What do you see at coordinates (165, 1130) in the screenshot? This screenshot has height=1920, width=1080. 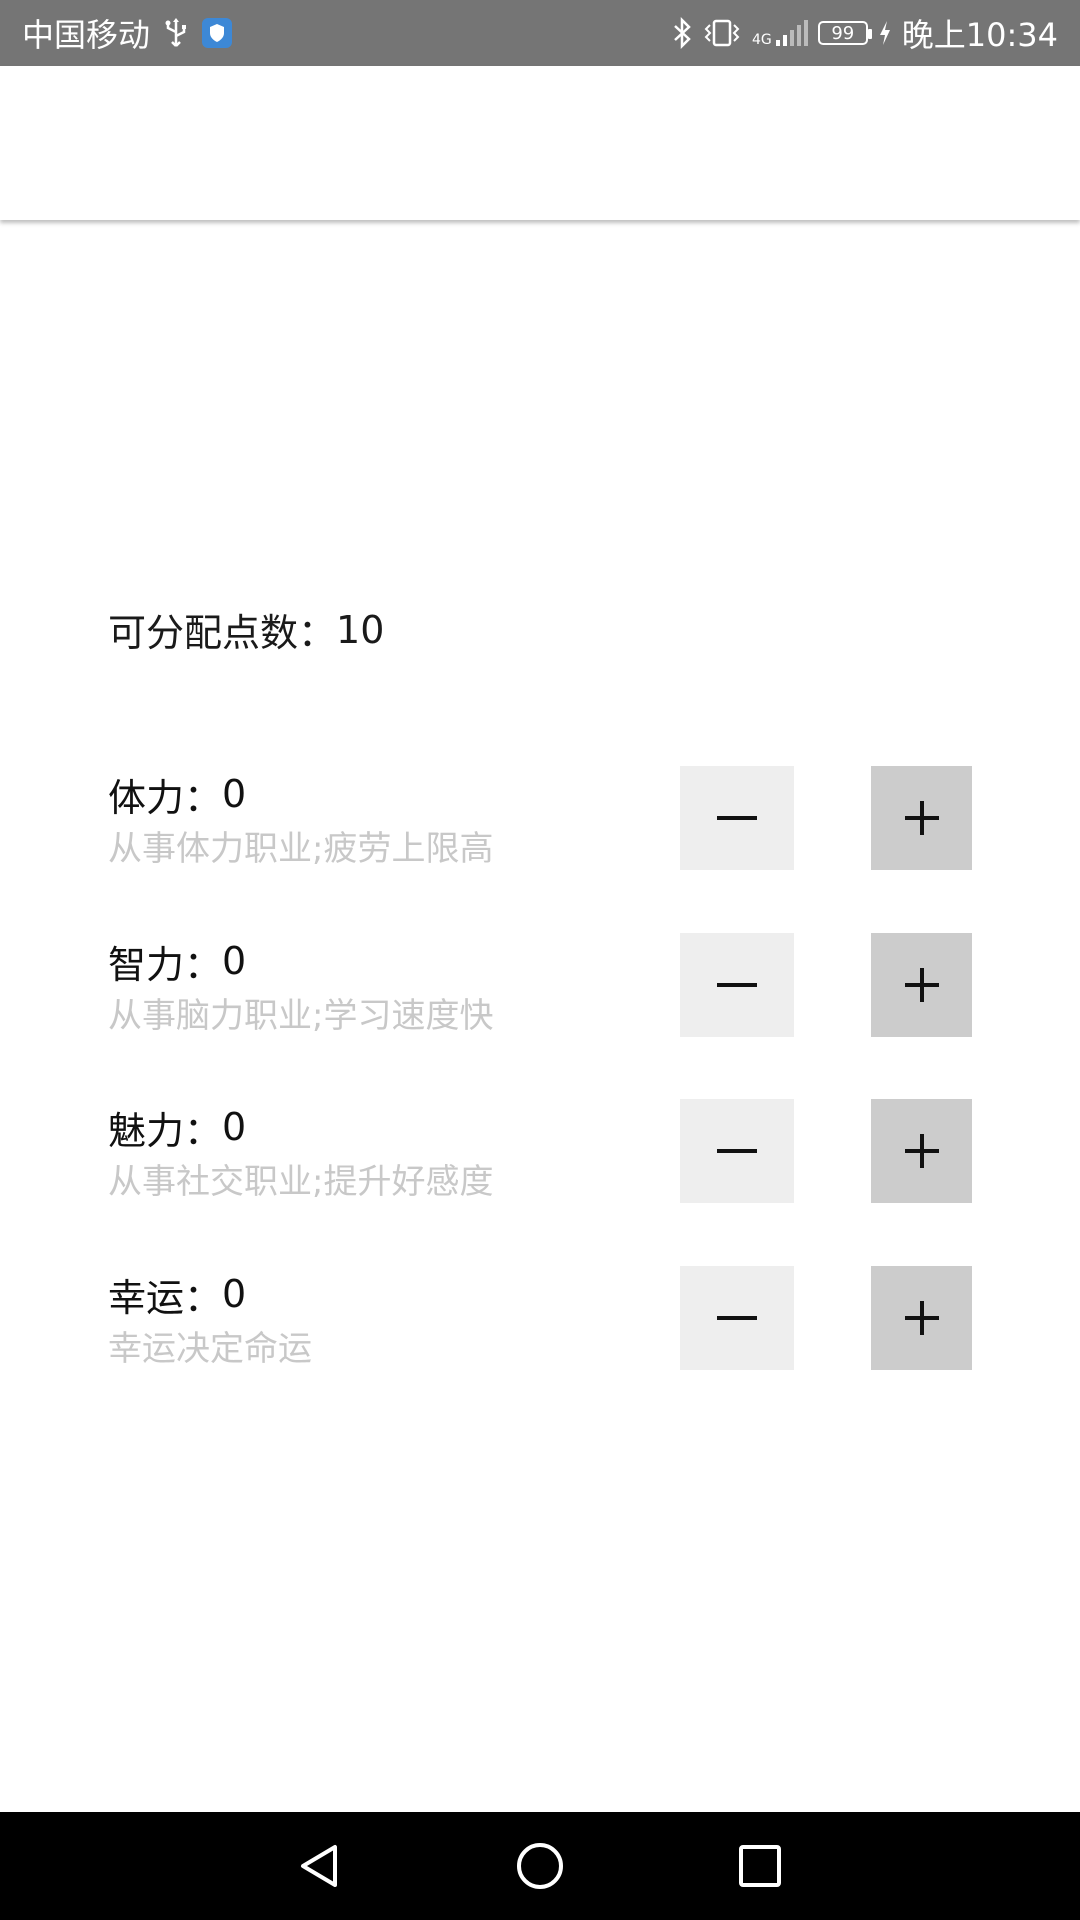 I see `attribute-name: 魅力：` at bounding box center [165, 1130].